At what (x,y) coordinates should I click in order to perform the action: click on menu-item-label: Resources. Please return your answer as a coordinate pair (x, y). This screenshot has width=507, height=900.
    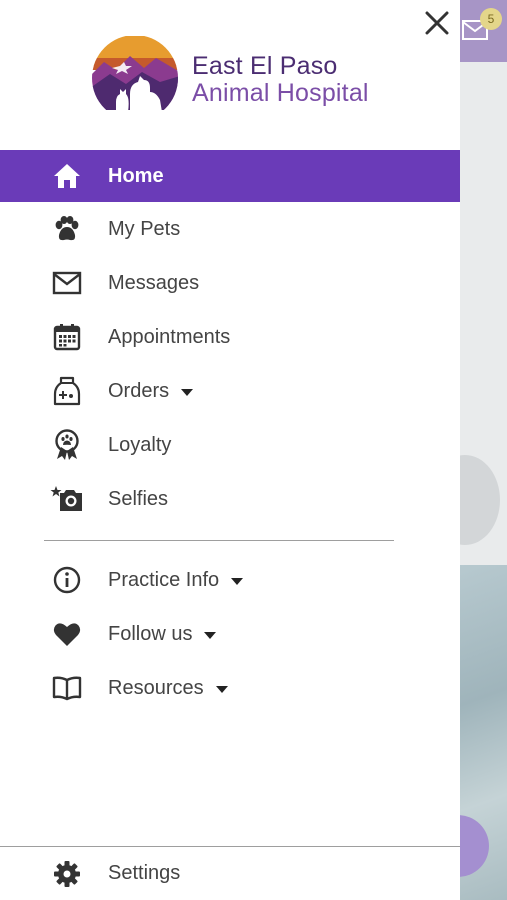
    Looking at the image, I should click on (168, 688).